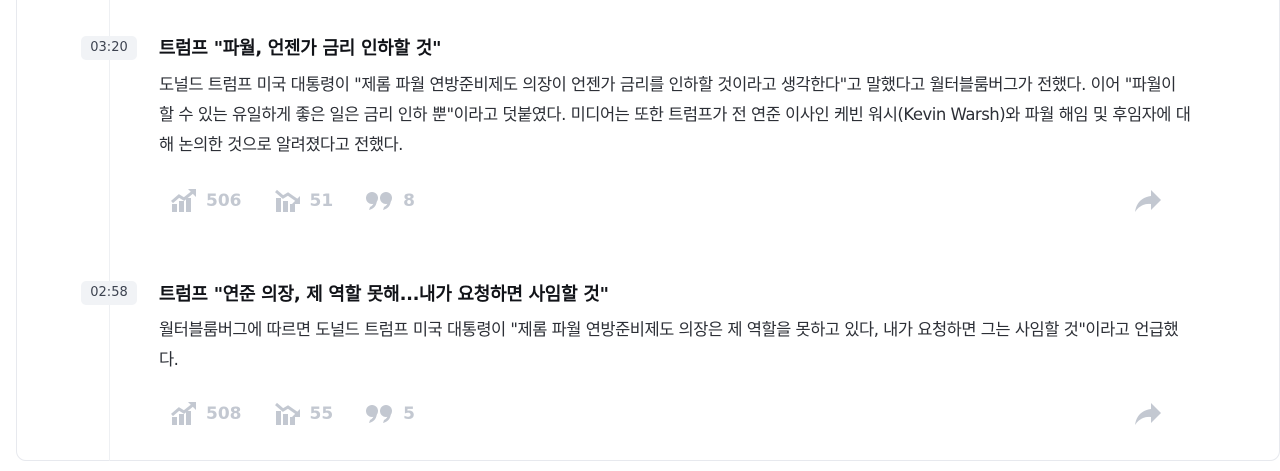  I want to click on timeline-line, so click(109, 230).